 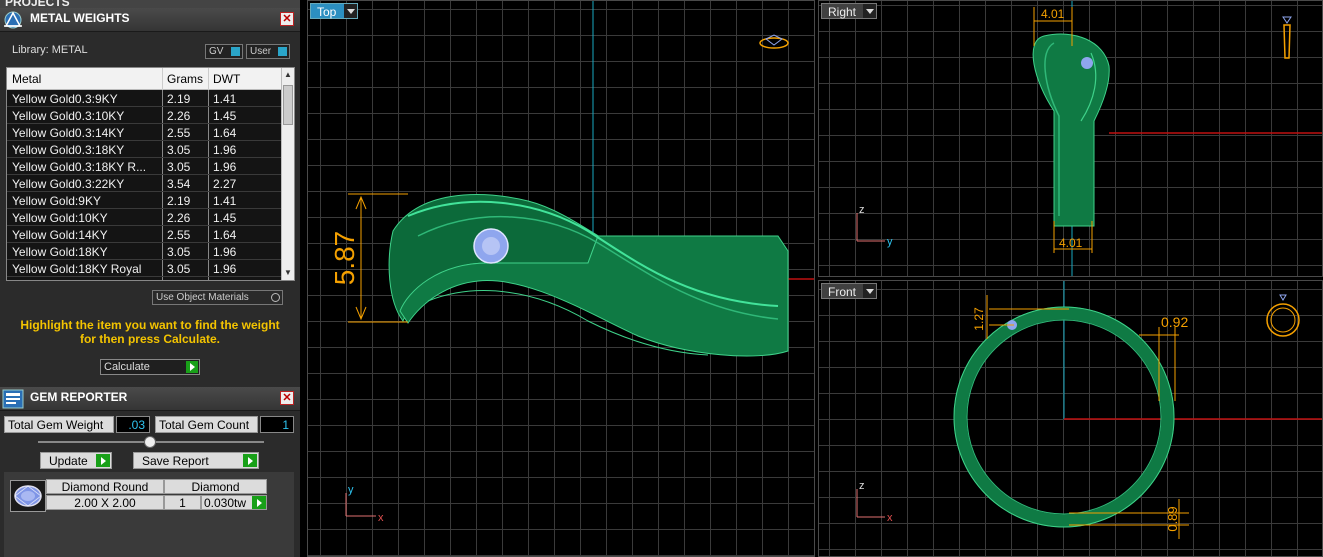 I want to click on gem-detail-button, so click(x=259, y=502).